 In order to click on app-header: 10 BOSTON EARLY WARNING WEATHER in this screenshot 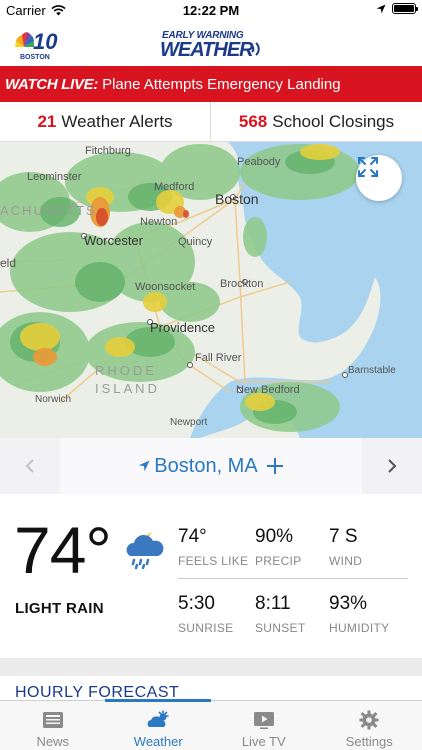, I will do `click(211, 44)`.